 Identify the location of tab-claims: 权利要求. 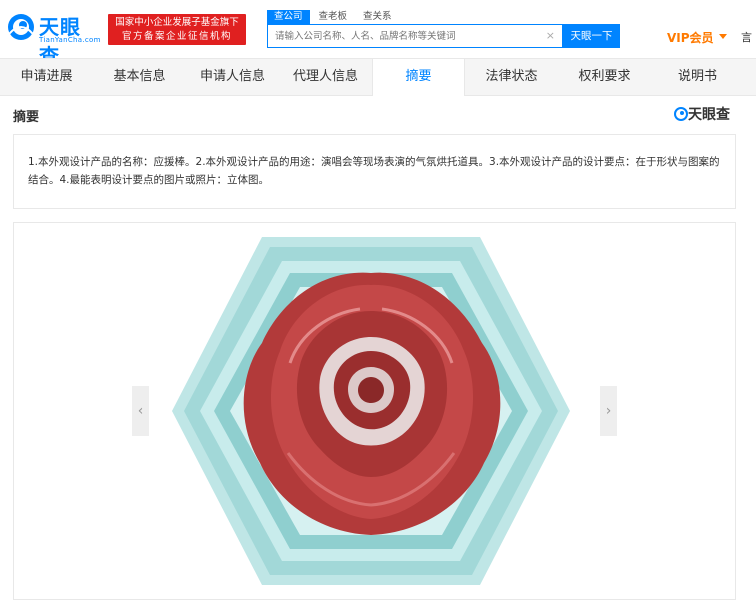
(604, 77).